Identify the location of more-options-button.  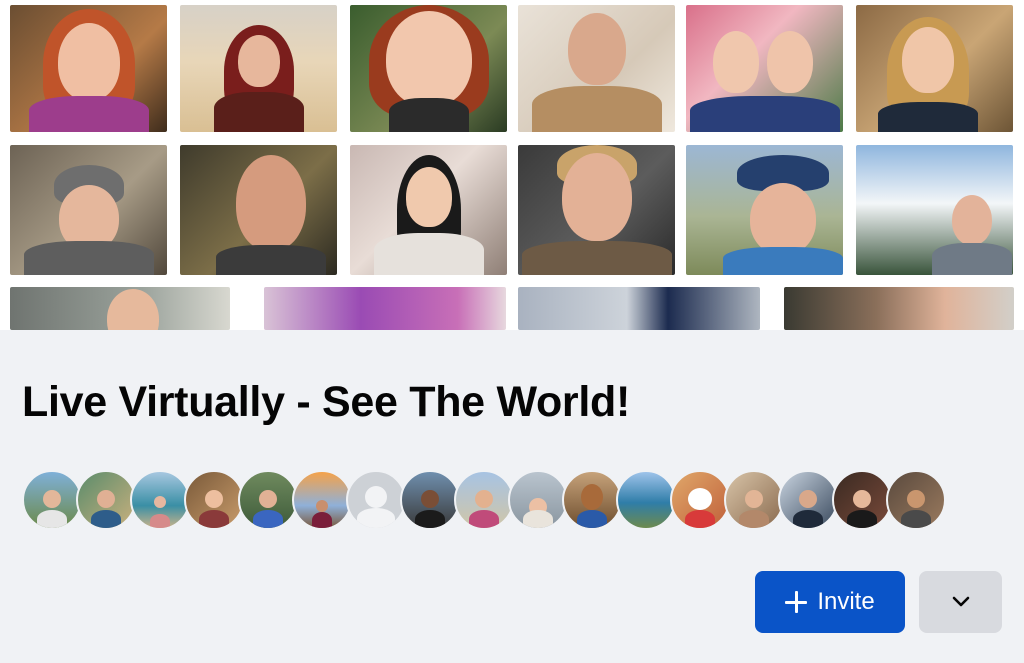
(960, 602).